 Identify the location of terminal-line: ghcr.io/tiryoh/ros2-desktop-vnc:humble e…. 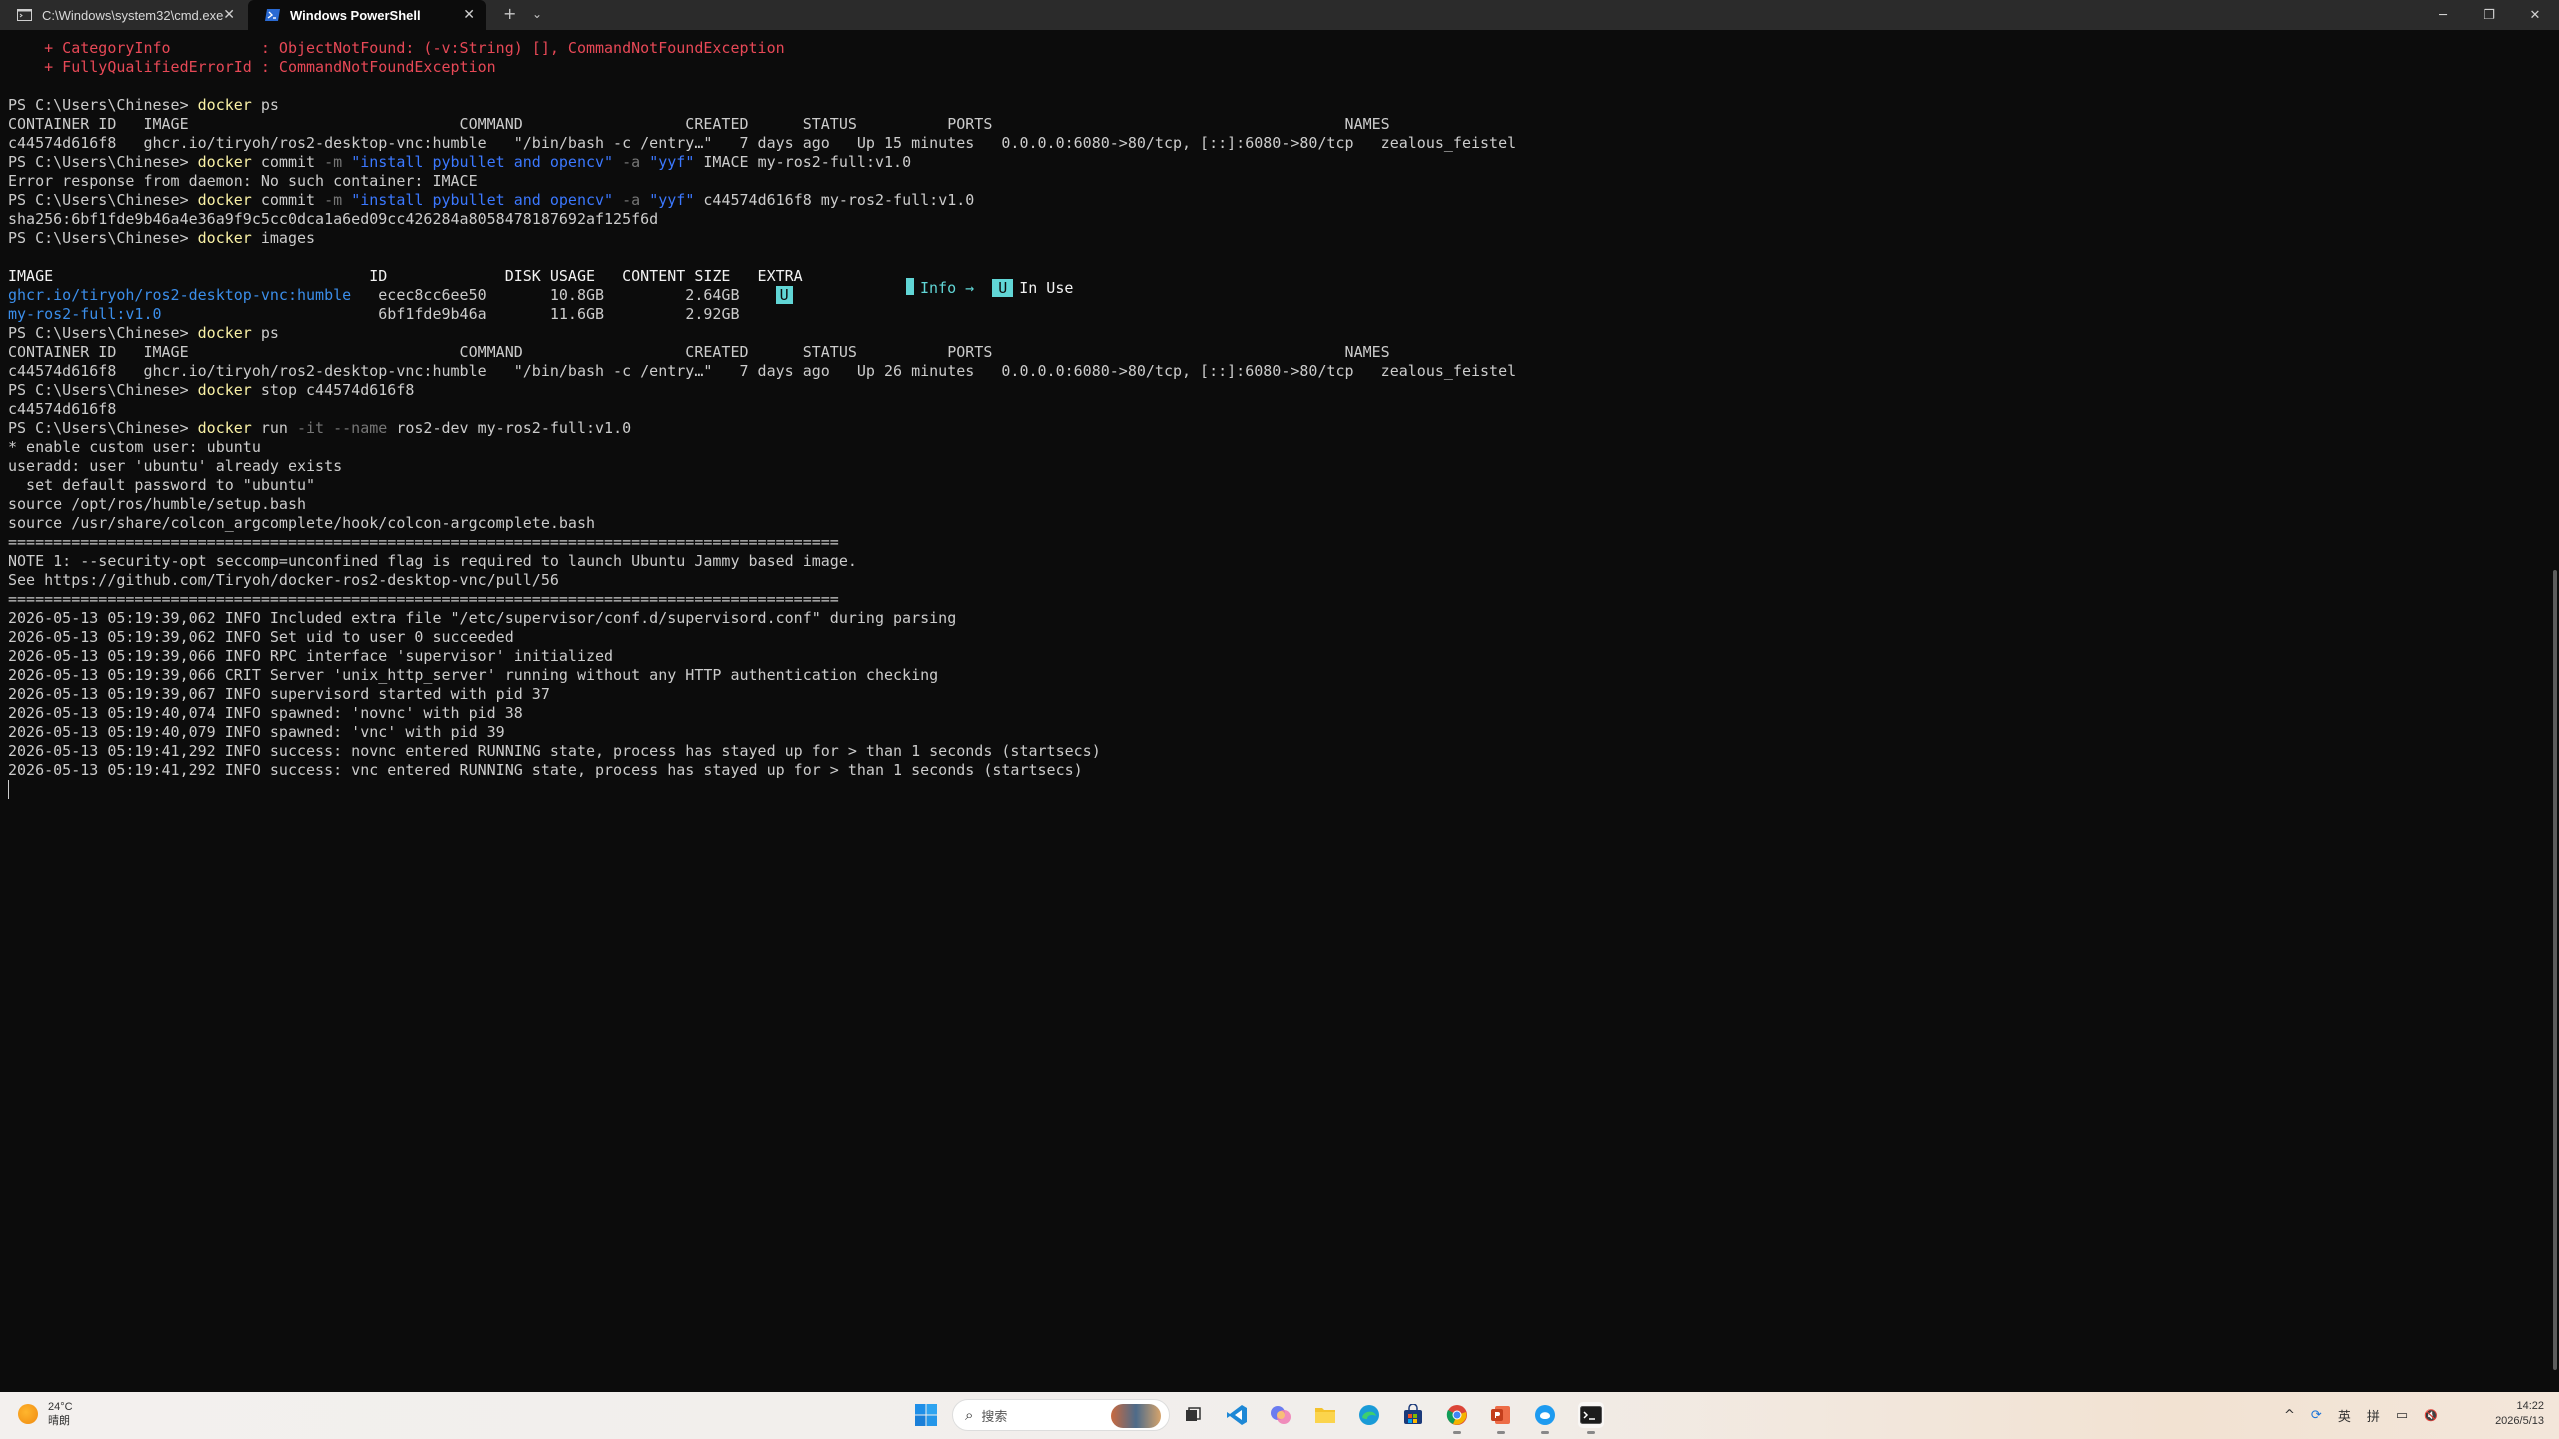
(1278, 295).